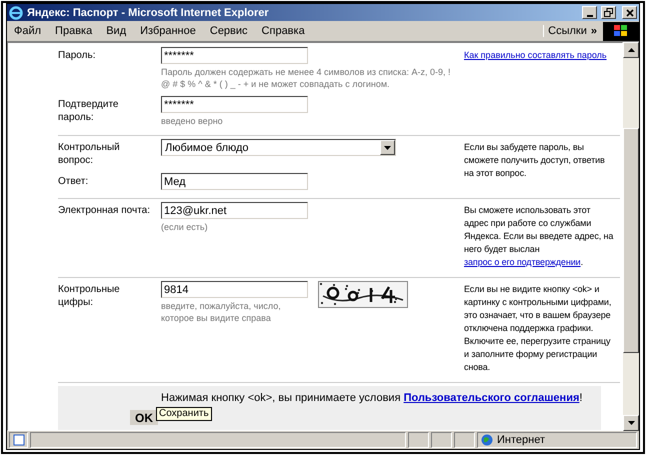  I want to click on close-button, so click(629, 12).